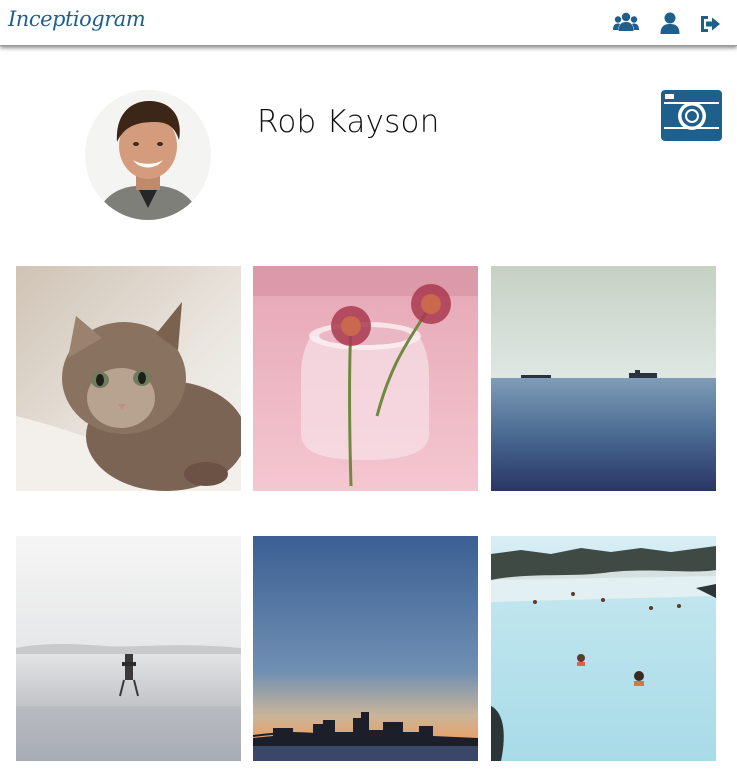 Image resolution: width=737 pixels, height=779 pixels. I want to click on photo-sea-with-ships, so click(603, 378).